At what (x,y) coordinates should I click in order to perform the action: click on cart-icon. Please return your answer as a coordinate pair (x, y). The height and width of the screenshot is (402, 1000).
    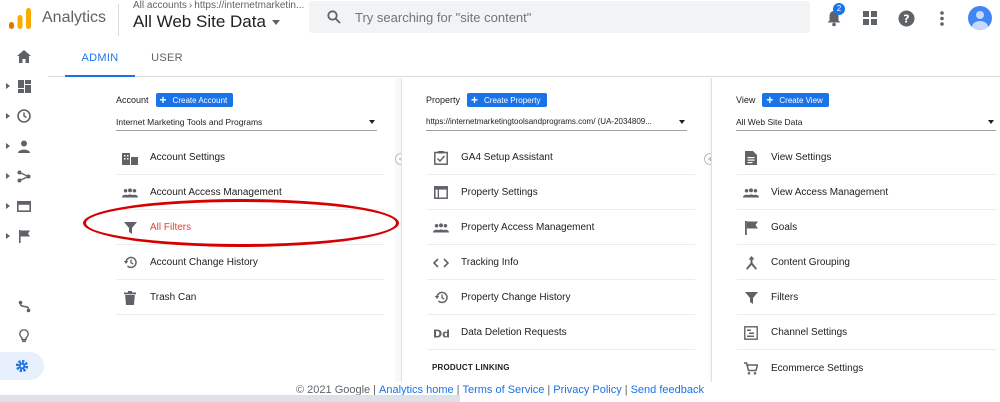
    Looking at the image, I should click on (751, 368).